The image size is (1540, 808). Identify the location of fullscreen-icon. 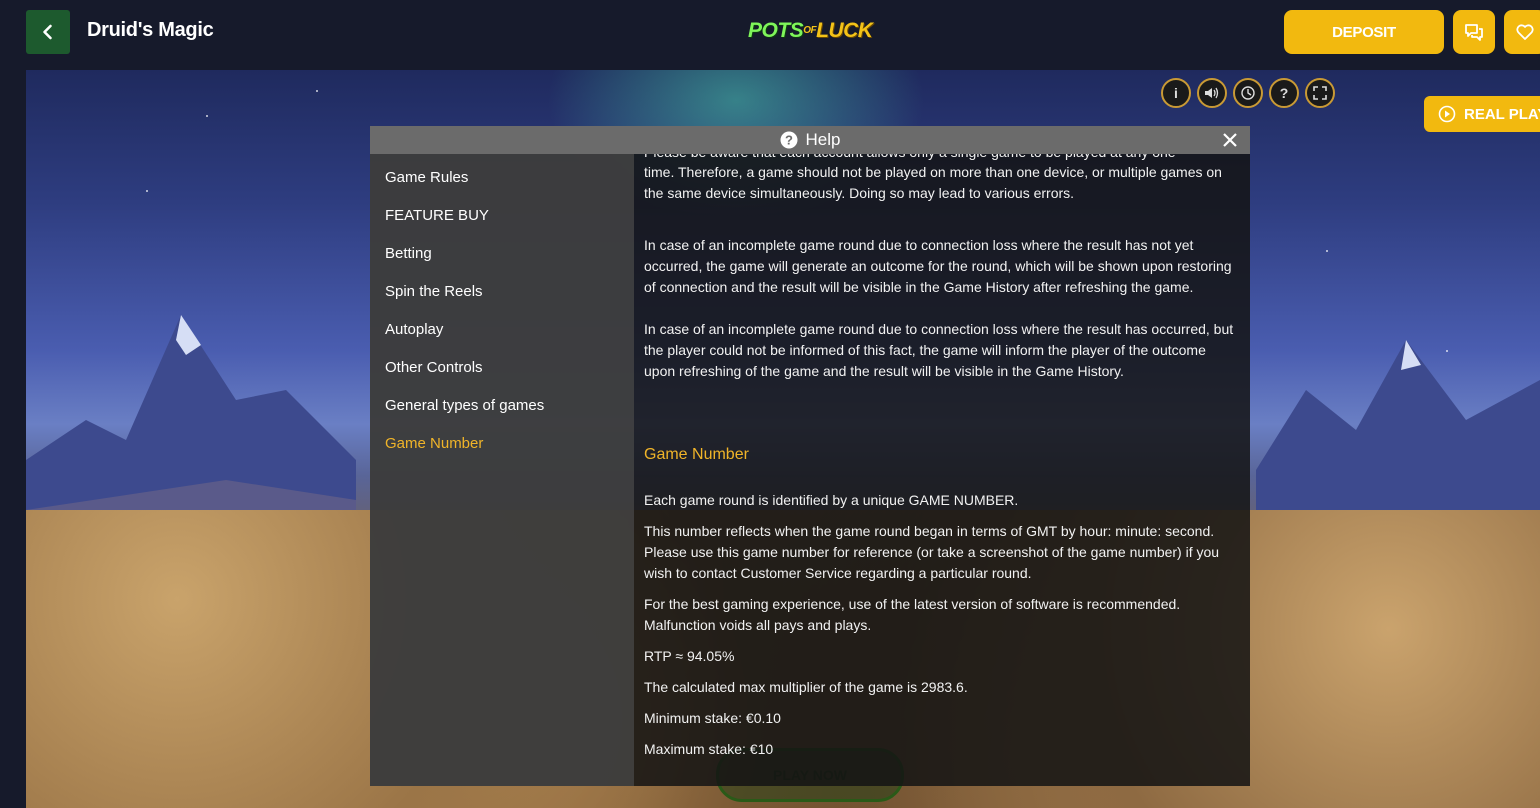
(1320, 93).